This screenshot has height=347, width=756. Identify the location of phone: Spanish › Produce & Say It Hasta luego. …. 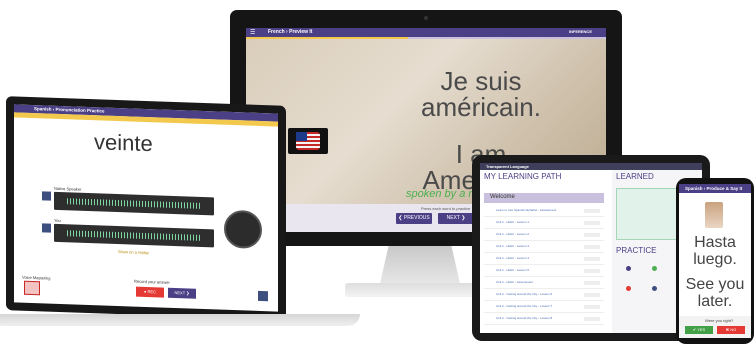
(715, 261).